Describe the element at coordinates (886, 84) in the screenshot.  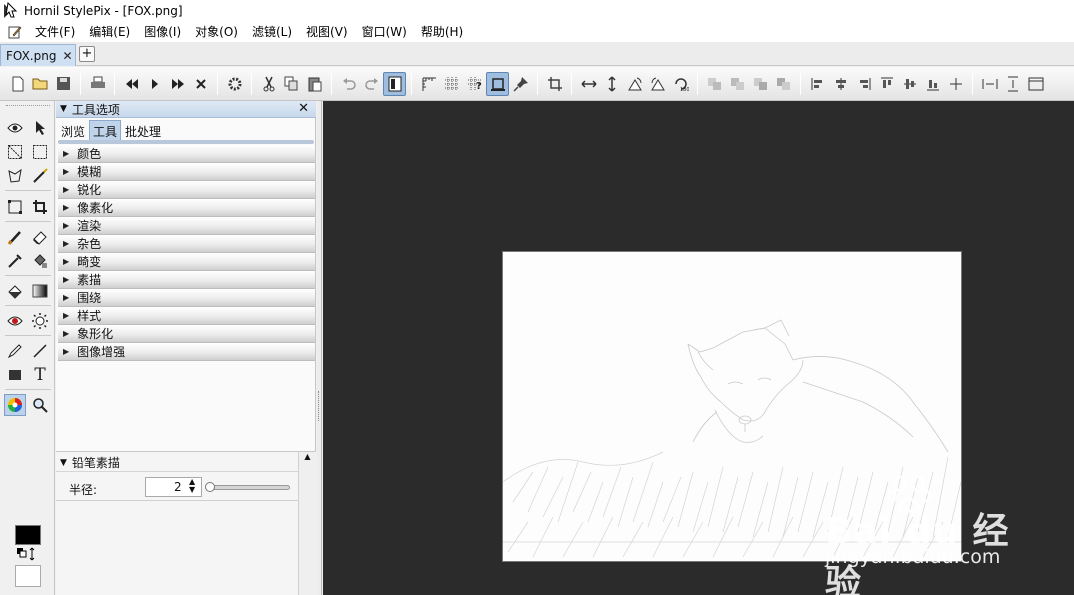
I see `align-top-icon` at that location.